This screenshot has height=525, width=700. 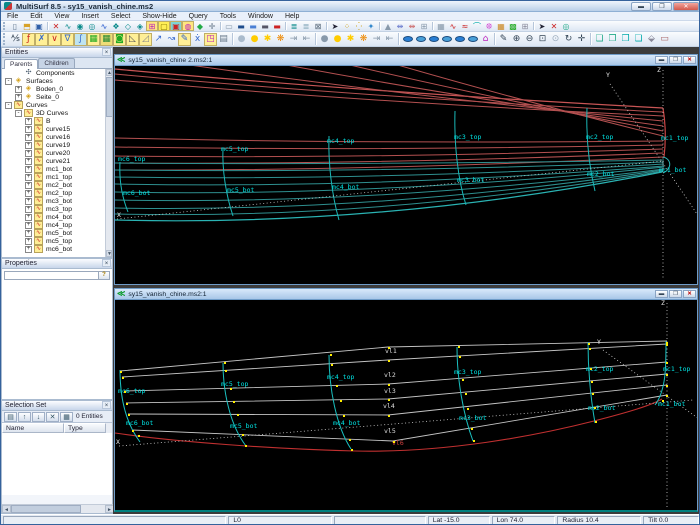 I want to click on toolbar-button: ▯, so click(x=15, y=26).